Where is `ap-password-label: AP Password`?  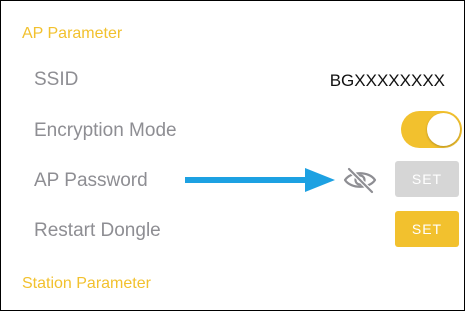 ap-password-label: AP Password is located at coordinates (91, 180).